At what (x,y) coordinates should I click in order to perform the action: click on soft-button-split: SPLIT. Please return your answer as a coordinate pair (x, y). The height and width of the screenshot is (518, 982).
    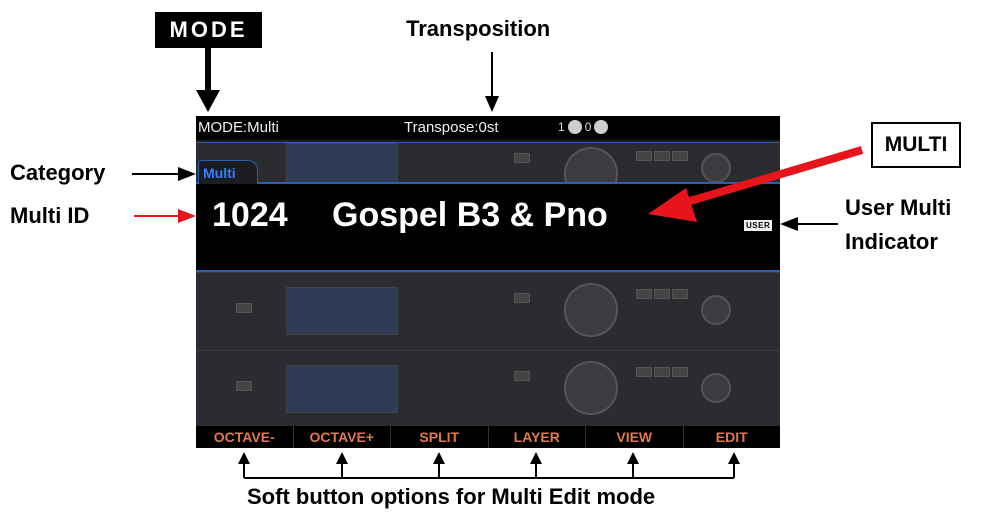
    Looking at the image, I should click on (440, 437).